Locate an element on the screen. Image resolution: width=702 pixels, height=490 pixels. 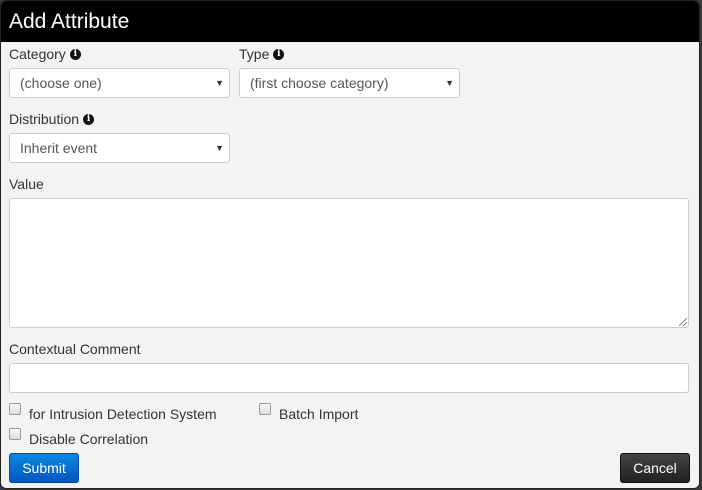
type-label-group: Type i is located at coordinates (262, 54).